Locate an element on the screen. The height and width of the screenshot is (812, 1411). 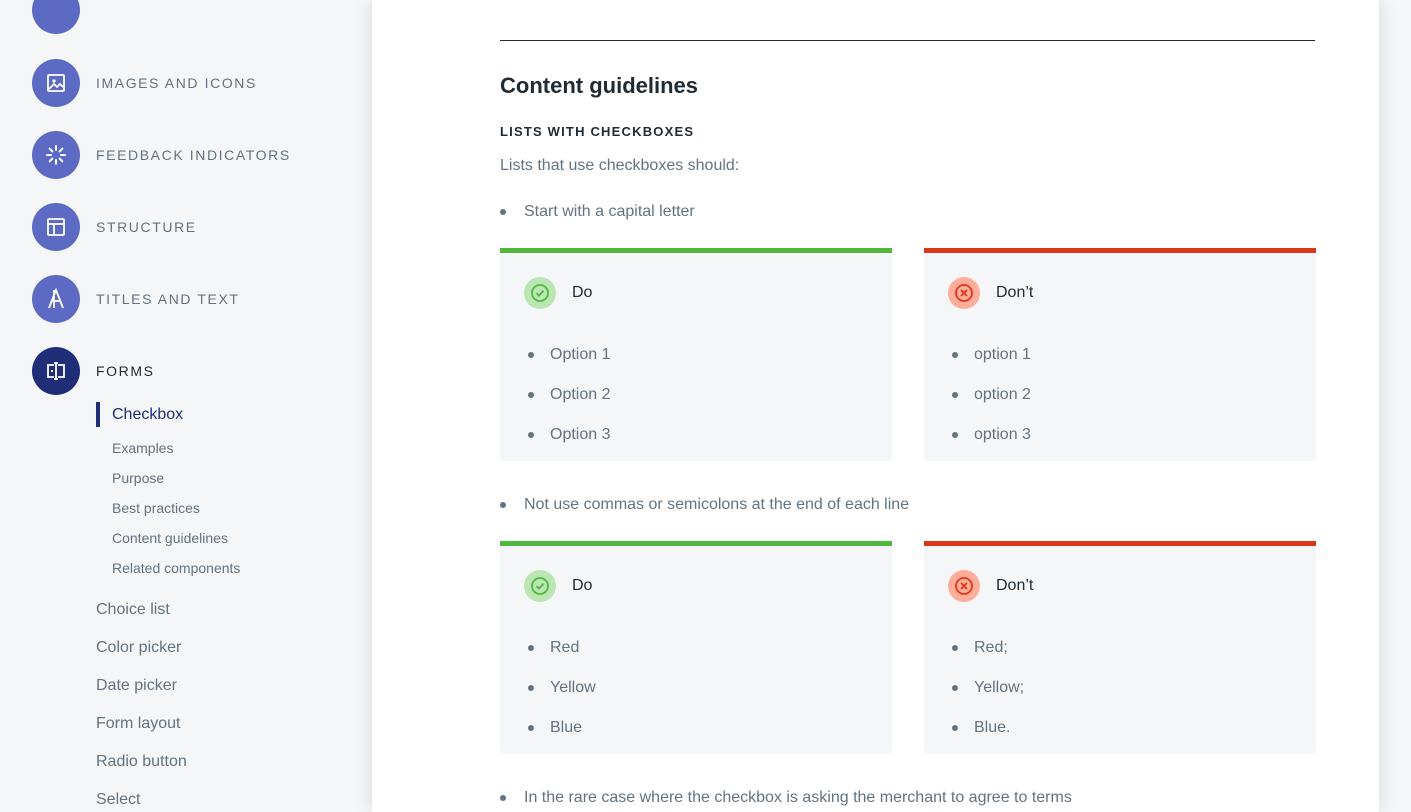
guideline-bullet: Start with a capital letter is located at coordinates (597, 212).